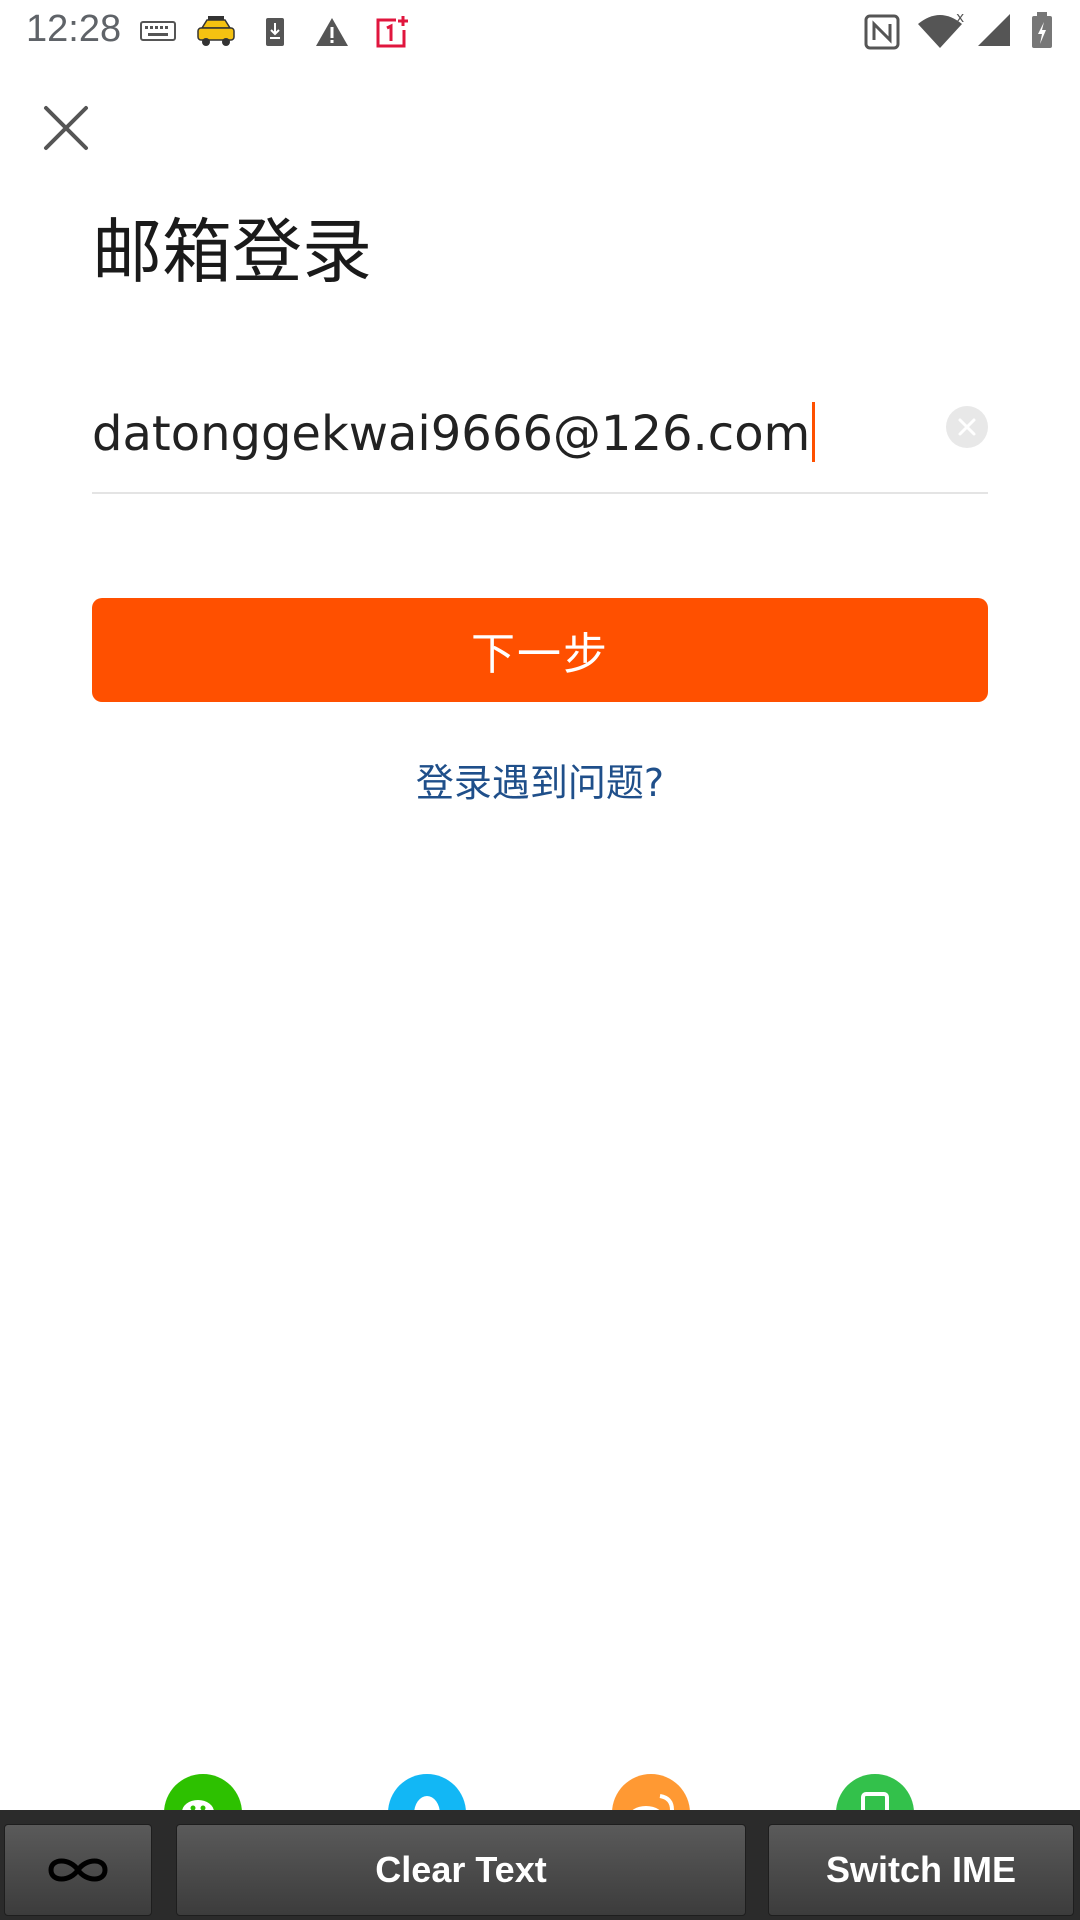  I want to click on next-button: 下一步, so click(540, 650).